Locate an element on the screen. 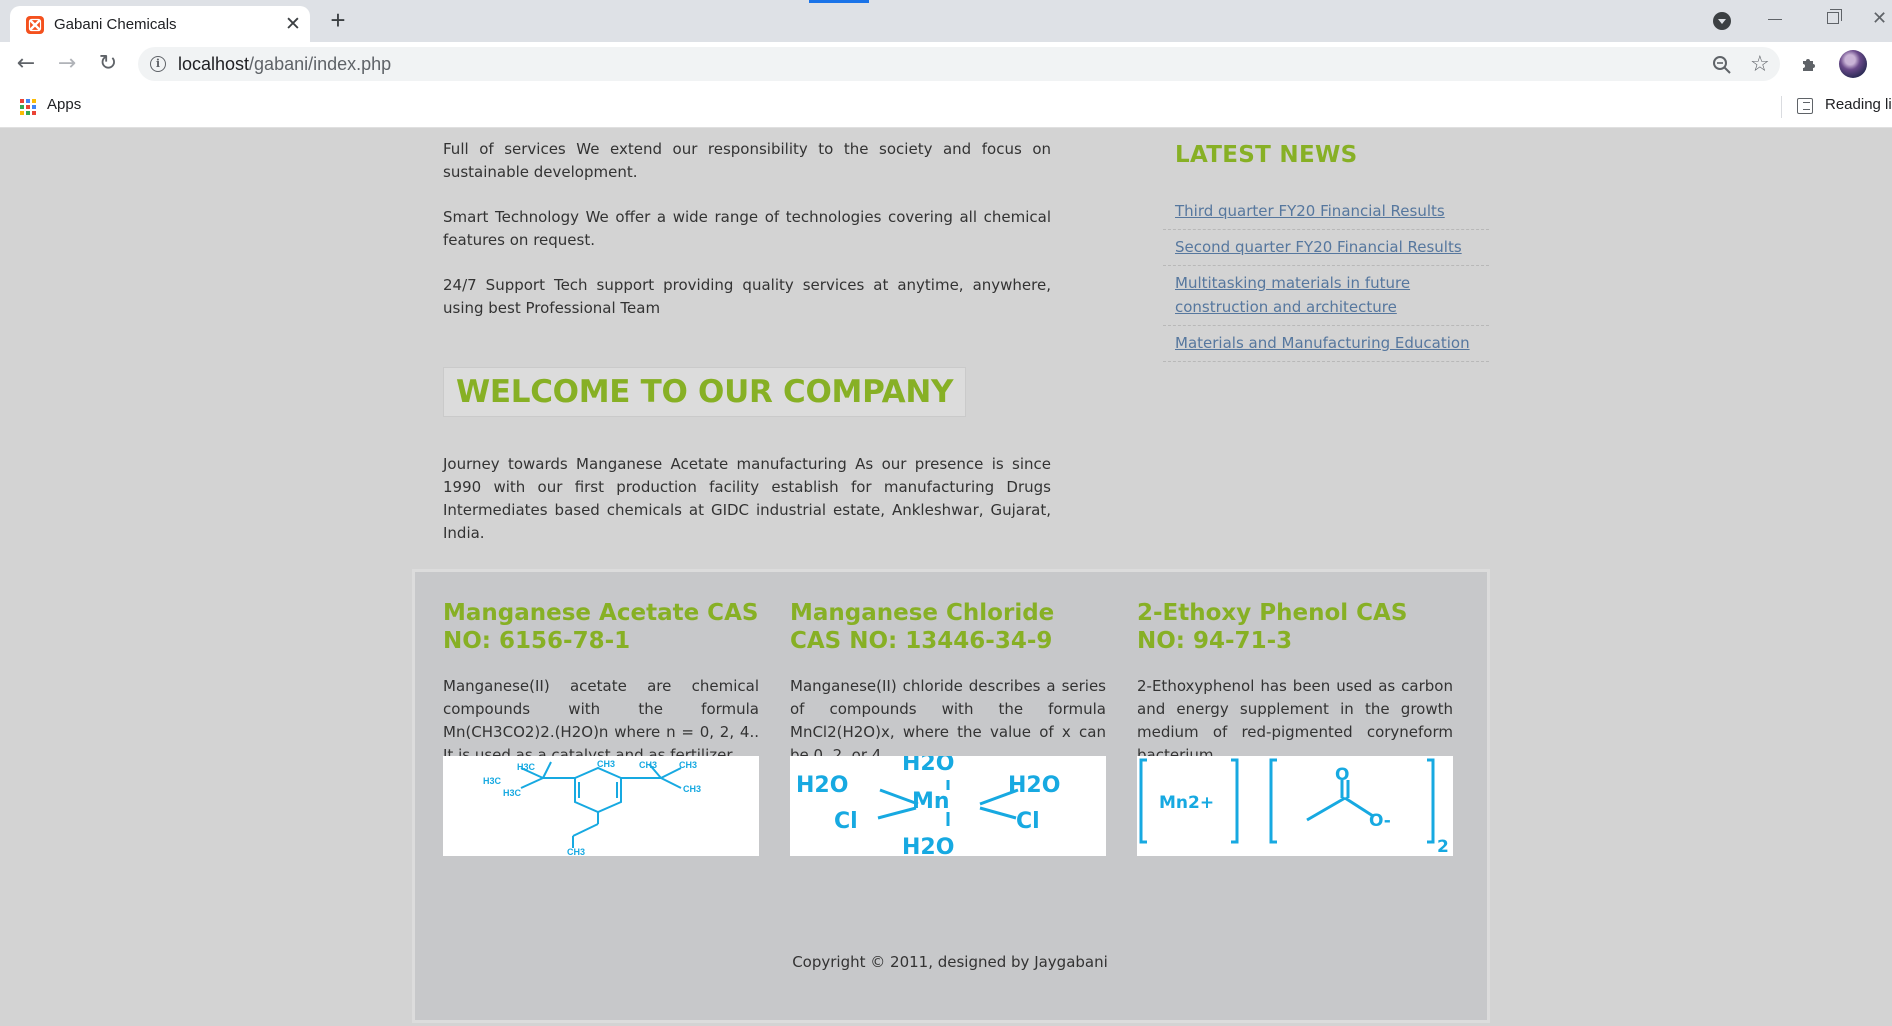 Image resolution: width=1892 pixels, height=1026 pixels. extensions-icon is located at coordinates (1810, 64).